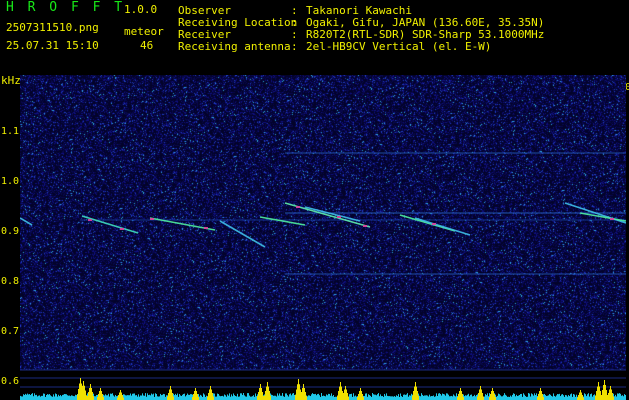  Describe the element at coordinates (242, 234) in the screenshot. I see `meteor-echo` at that location.